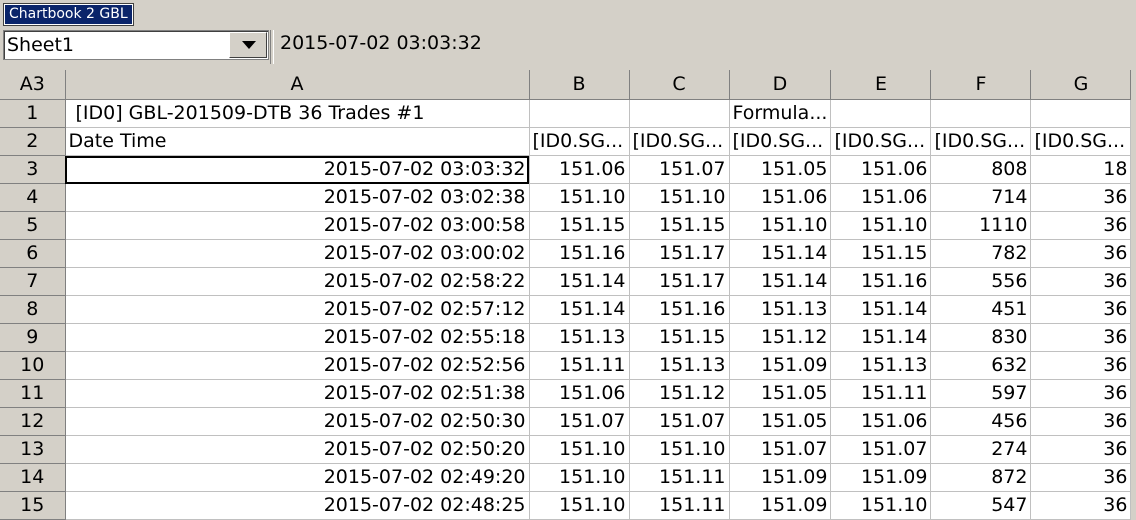  What do you see at coordinates (579, 85) in the screenshot?
I see `column-header-b: B` at bounding box center [579, 85].